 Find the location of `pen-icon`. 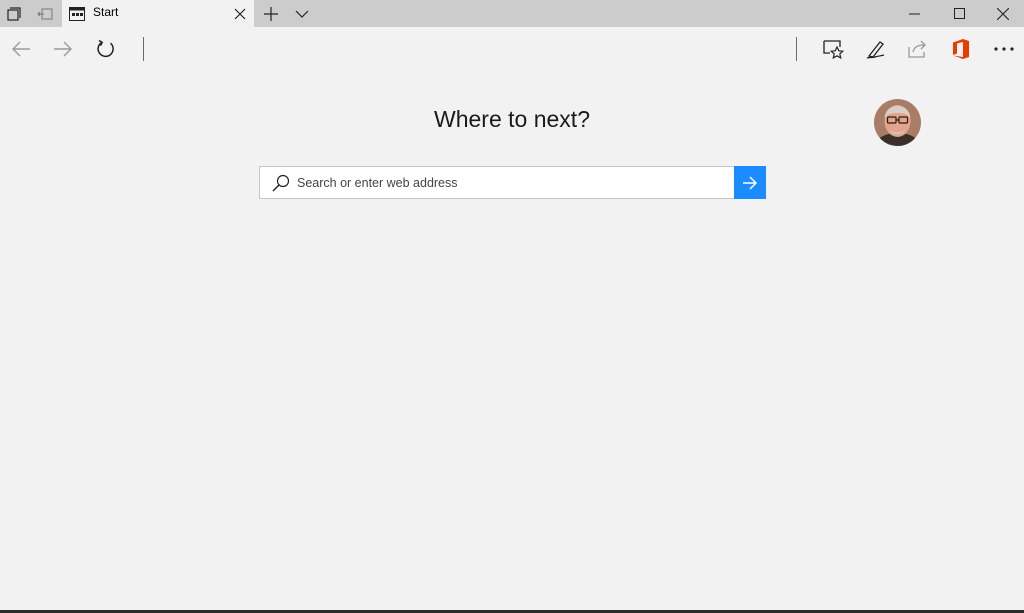

pen-icon is located at coordinates (876, 49).